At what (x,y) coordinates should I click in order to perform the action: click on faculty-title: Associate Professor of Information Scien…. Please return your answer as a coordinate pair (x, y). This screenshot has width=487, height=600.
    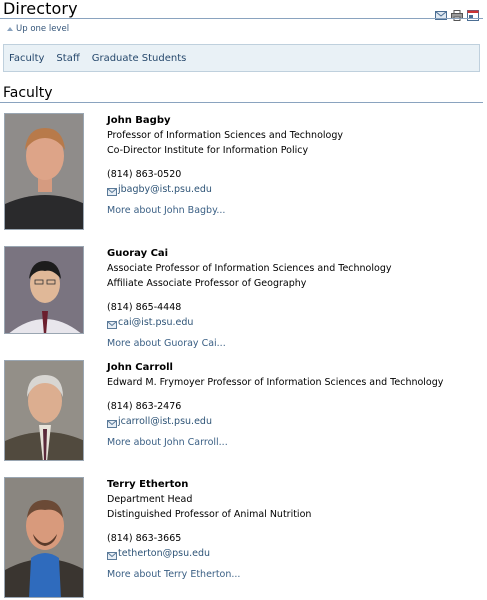
    Looking at the image, I should click on (249, 268).